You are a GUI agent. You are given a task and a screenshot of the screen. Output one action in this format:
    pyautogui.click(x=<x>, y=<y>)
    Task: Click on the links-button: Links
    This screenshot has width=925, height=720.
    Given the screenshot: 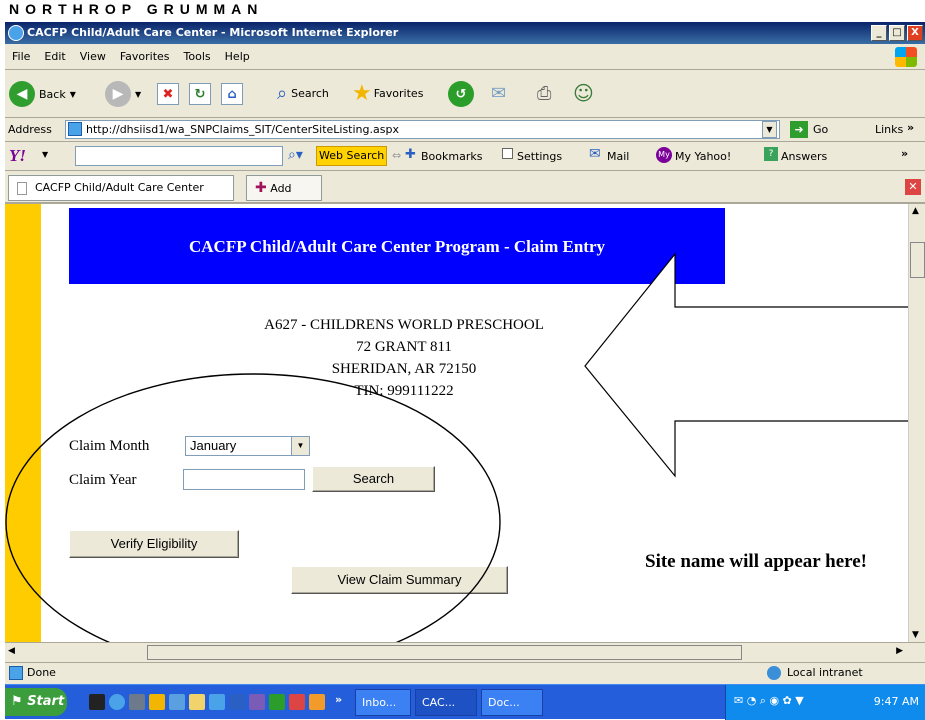 What is the action you would take?
    pyautogui.click(x=889, y=129)
    